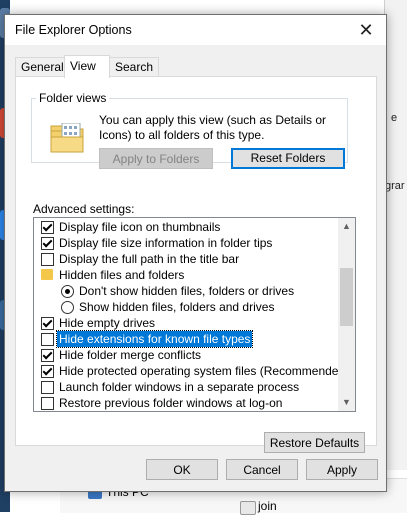 This screenshot has height=515, width=407. Describe the element at coordinates (186, 323) in the screenshot. I see `setting-row: Hide empty drives` at that location.